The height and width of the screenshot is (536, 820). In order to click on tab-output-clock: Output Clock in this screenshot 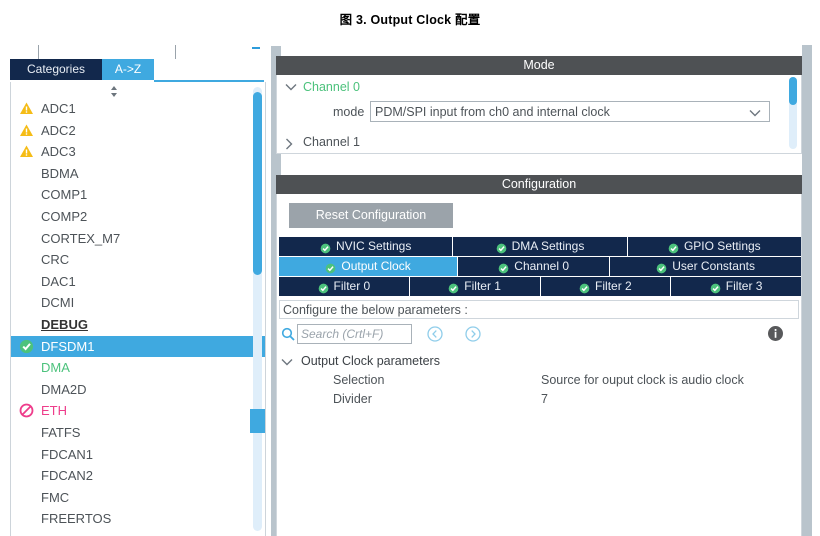, I will do `click(368, 266)`.